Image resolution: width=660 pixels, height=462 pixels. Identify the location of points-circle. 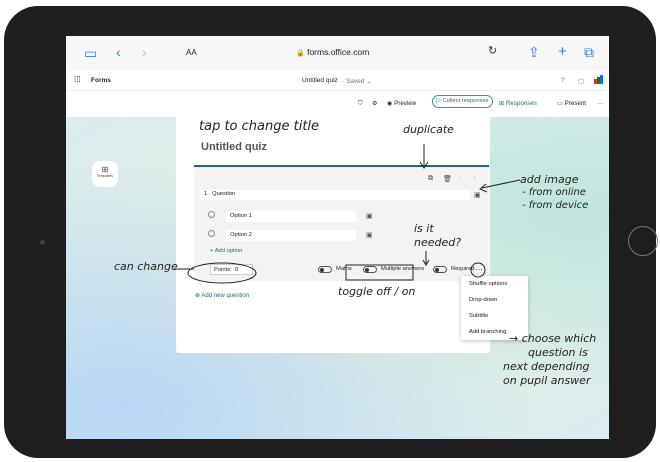
(222, 273).